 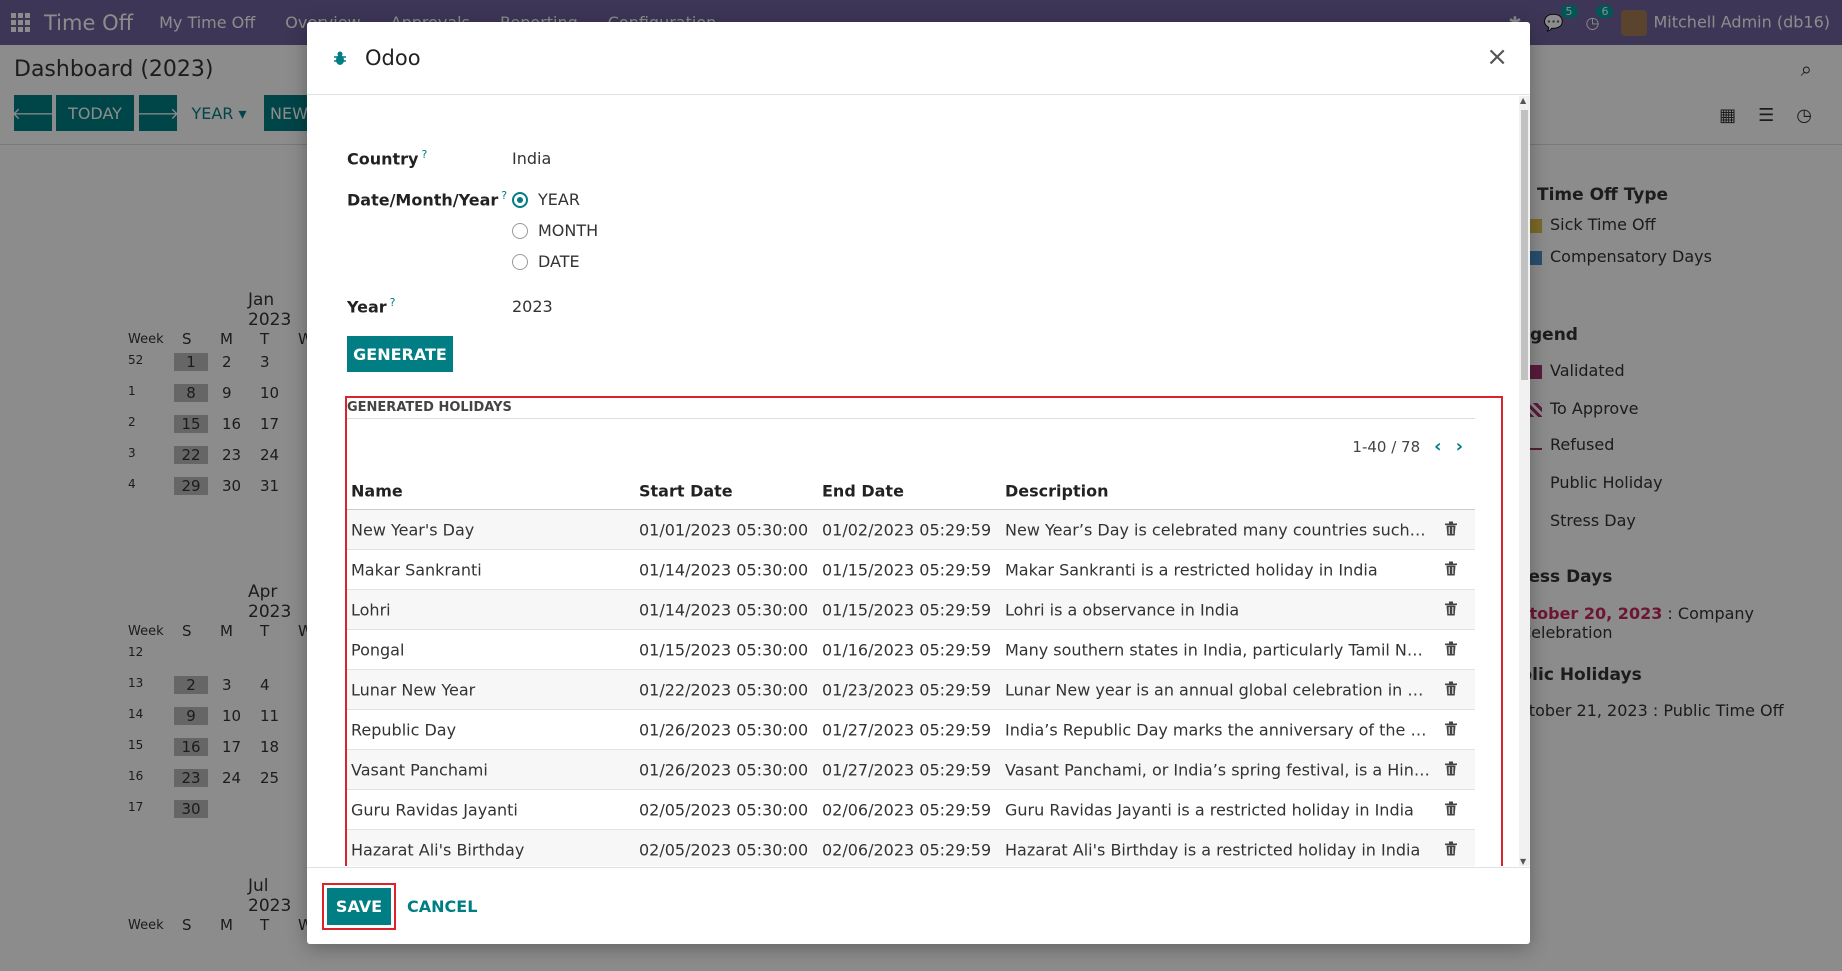 What do you see at coordinates (367, 307) in the screenshot?
I see `year-label-text: Year` at bounding box center [367, 307].